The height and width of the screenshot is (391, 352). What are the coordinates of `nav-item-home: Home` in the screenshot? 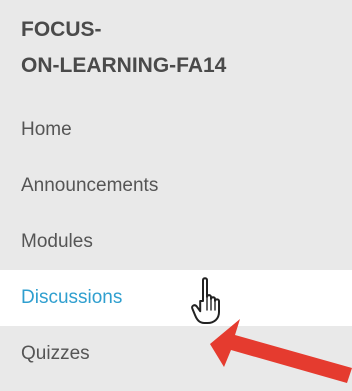 It's located at (176, 130).